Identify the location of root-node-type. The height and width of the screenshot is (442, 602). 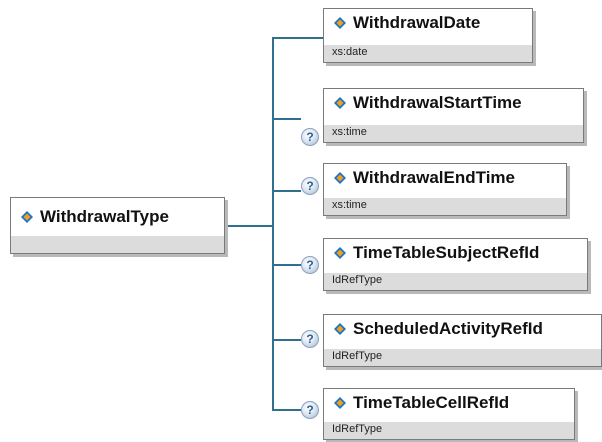
(117, 244).